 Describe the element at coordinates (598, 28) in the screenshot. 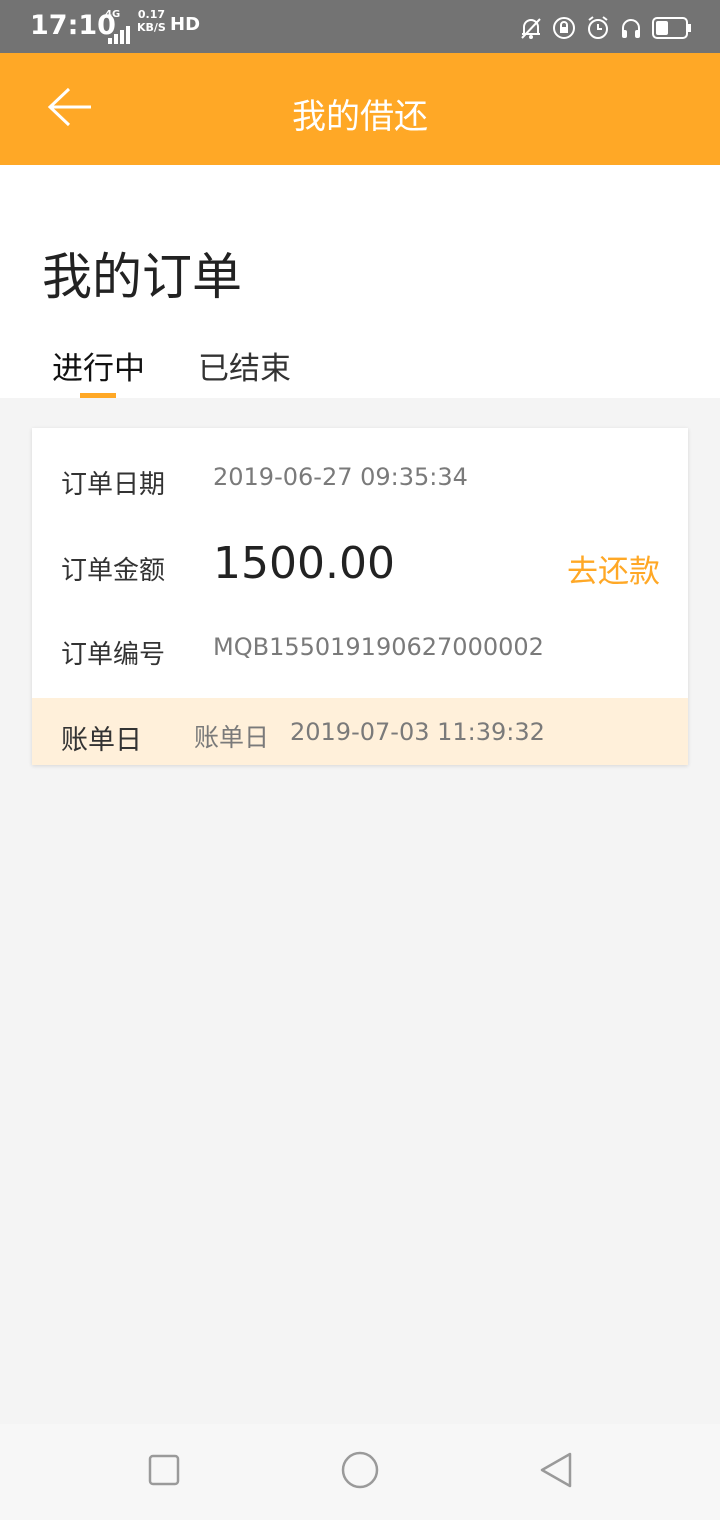

I see `alarm-icon` at that location.